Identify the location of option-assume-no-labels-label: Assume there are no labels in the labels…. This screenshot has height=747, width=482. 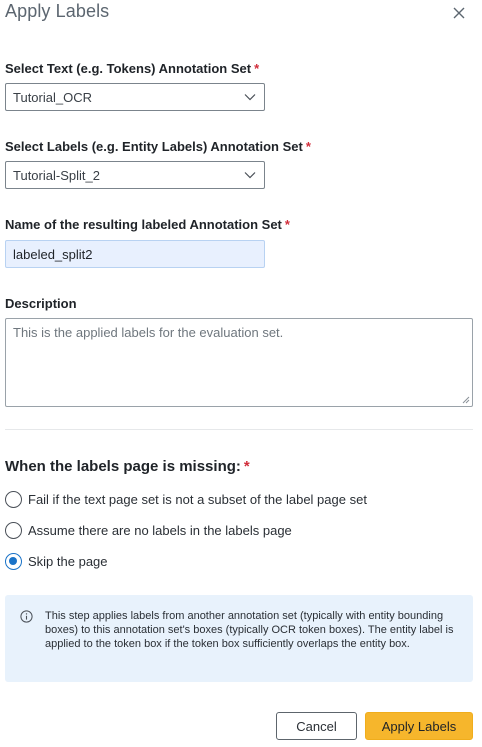
(160, 530).